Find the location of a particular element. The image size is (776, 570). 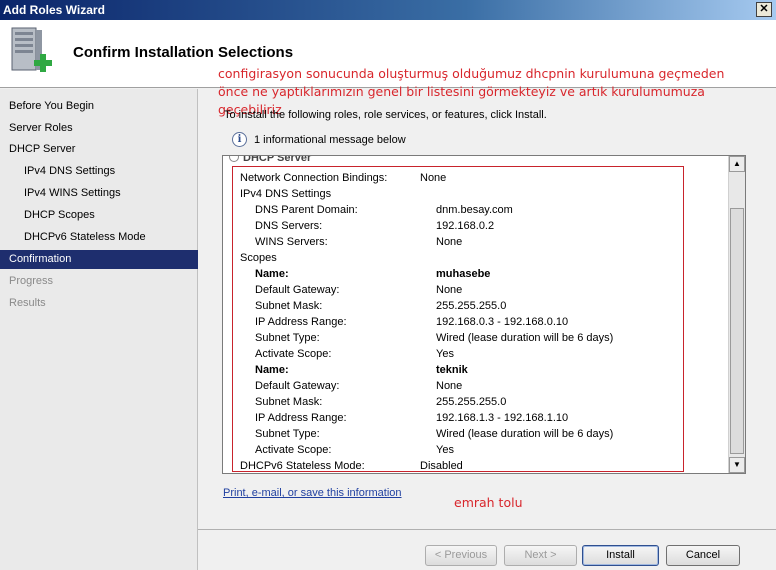

detail-label: WINS Servers: is located at coordinates (291, 242).